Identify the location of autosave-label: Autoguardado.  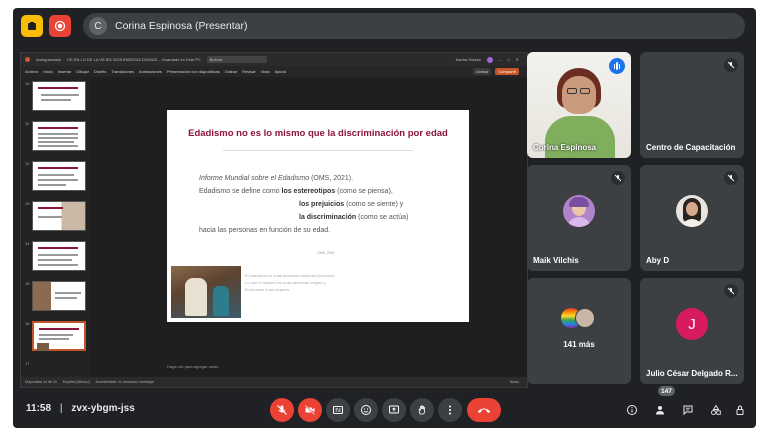
(49, 59).